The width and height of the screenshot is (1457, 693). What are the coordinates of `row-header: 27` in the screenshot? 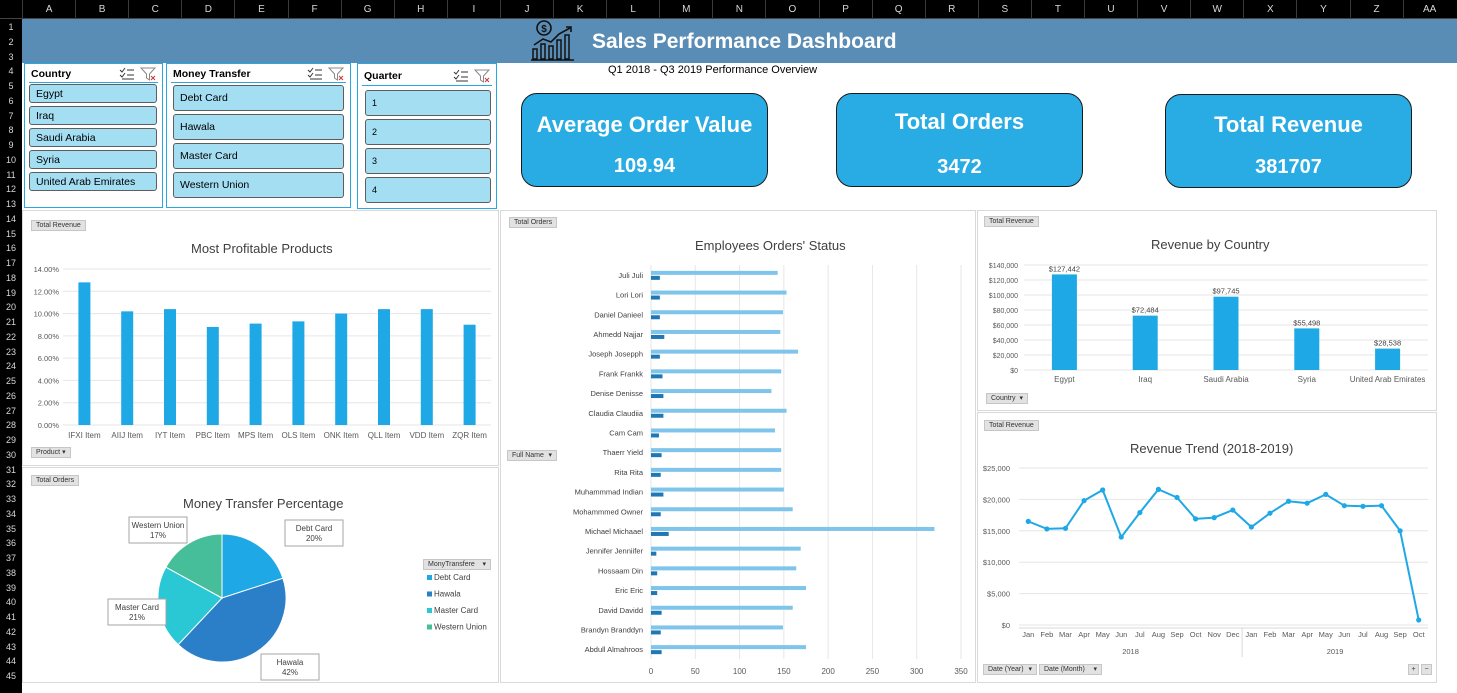 It's located at (11, 411).